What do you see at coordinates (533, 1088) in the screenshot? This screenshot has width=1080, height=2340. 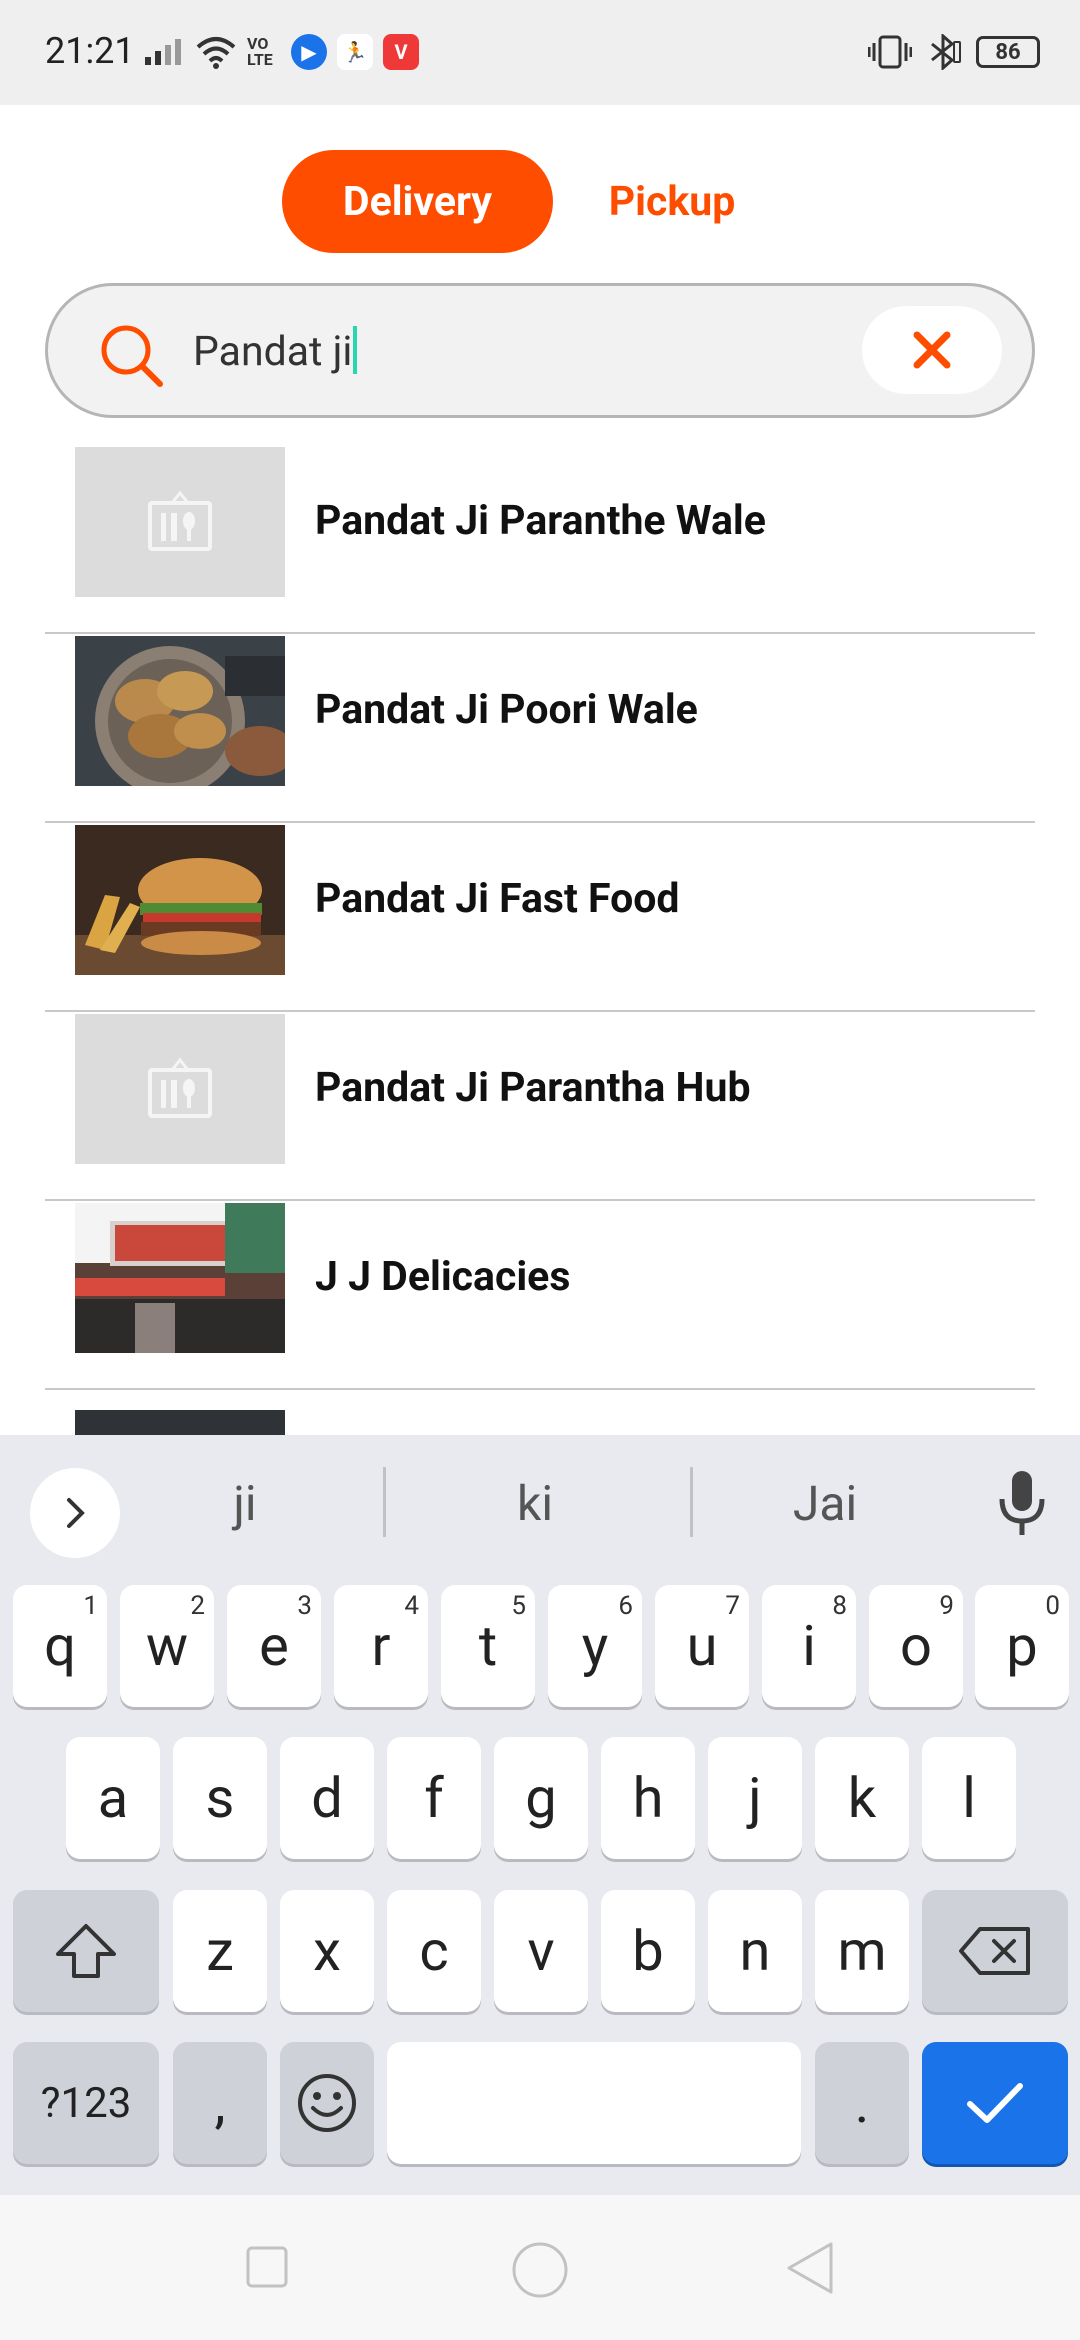 I see `restaurant-name: Pandat Ji Parantha Hub` at bounding box center [533, 1088].